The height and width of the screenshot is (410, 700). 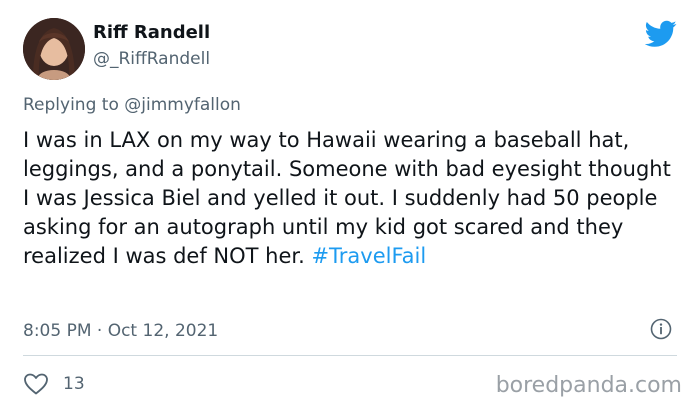 What do you see at coordinates (368, 256) in the screenshot?
I see `hashtag-link: #TravelFail` at bounding box center [368, 256].